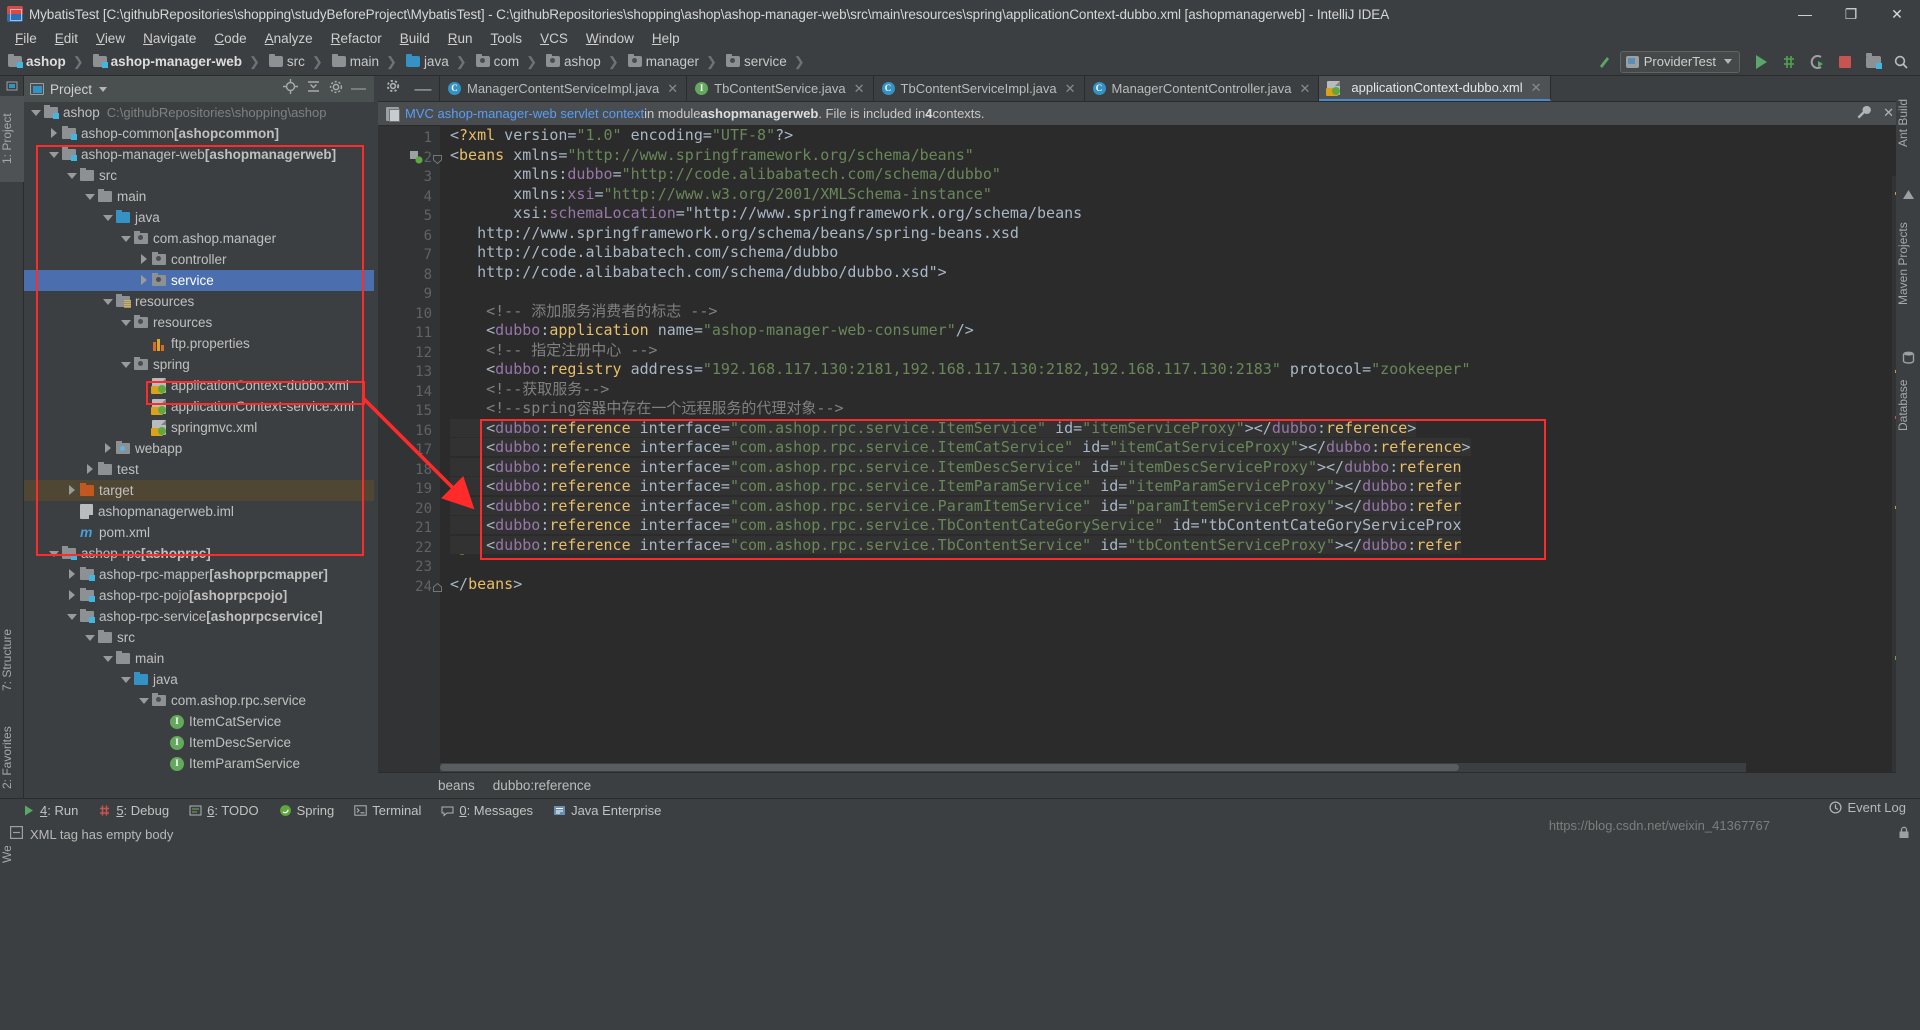  Describe the element at coordinates (290, 89) in the screenshot. I see `locate-icon` at that location.